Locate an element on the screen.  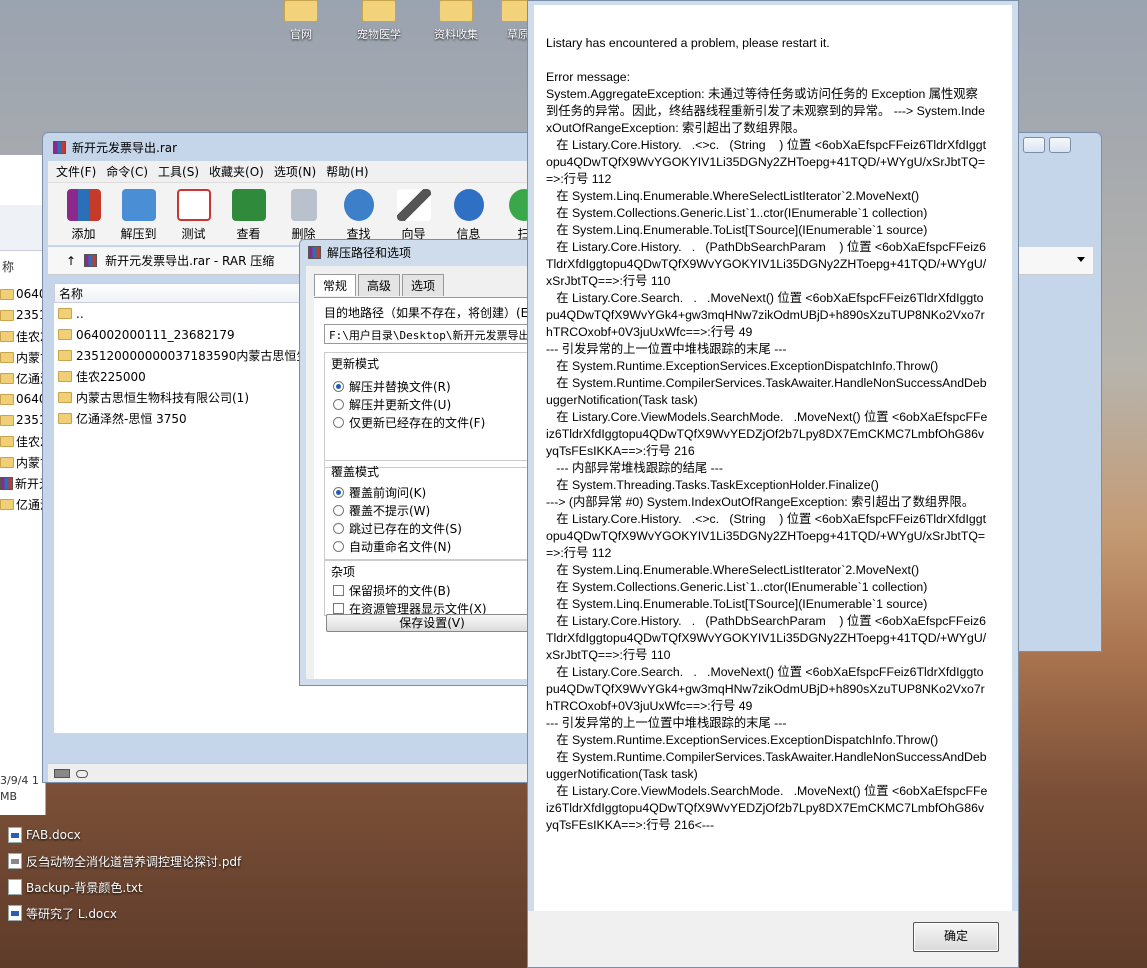
test-button: 测试 is located at coordinates (193, 214).